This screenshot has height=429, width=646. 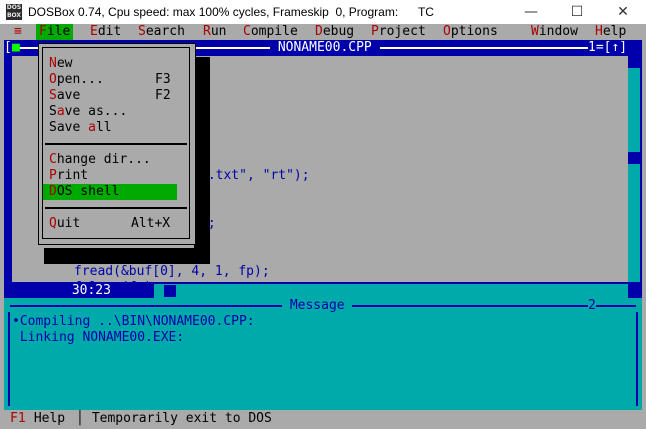 I want to click on minimize-button: —, so click(x=531, y=12).